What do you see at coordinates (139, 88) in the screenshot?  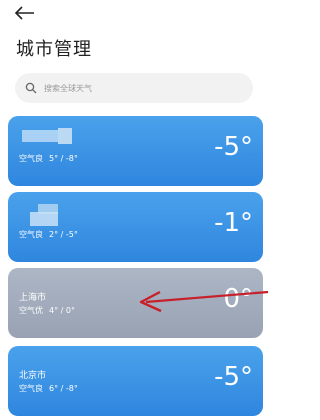 I see `search-input` at bounding box center [139, 88].